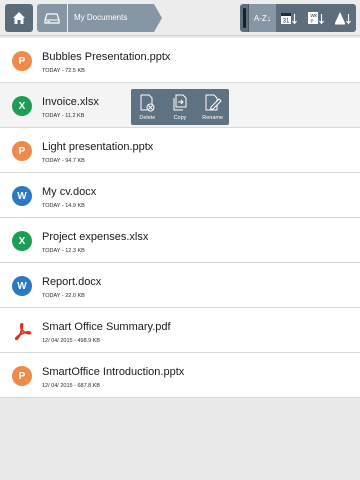  I want to click on copy-label: Copy, so click(180, 117).